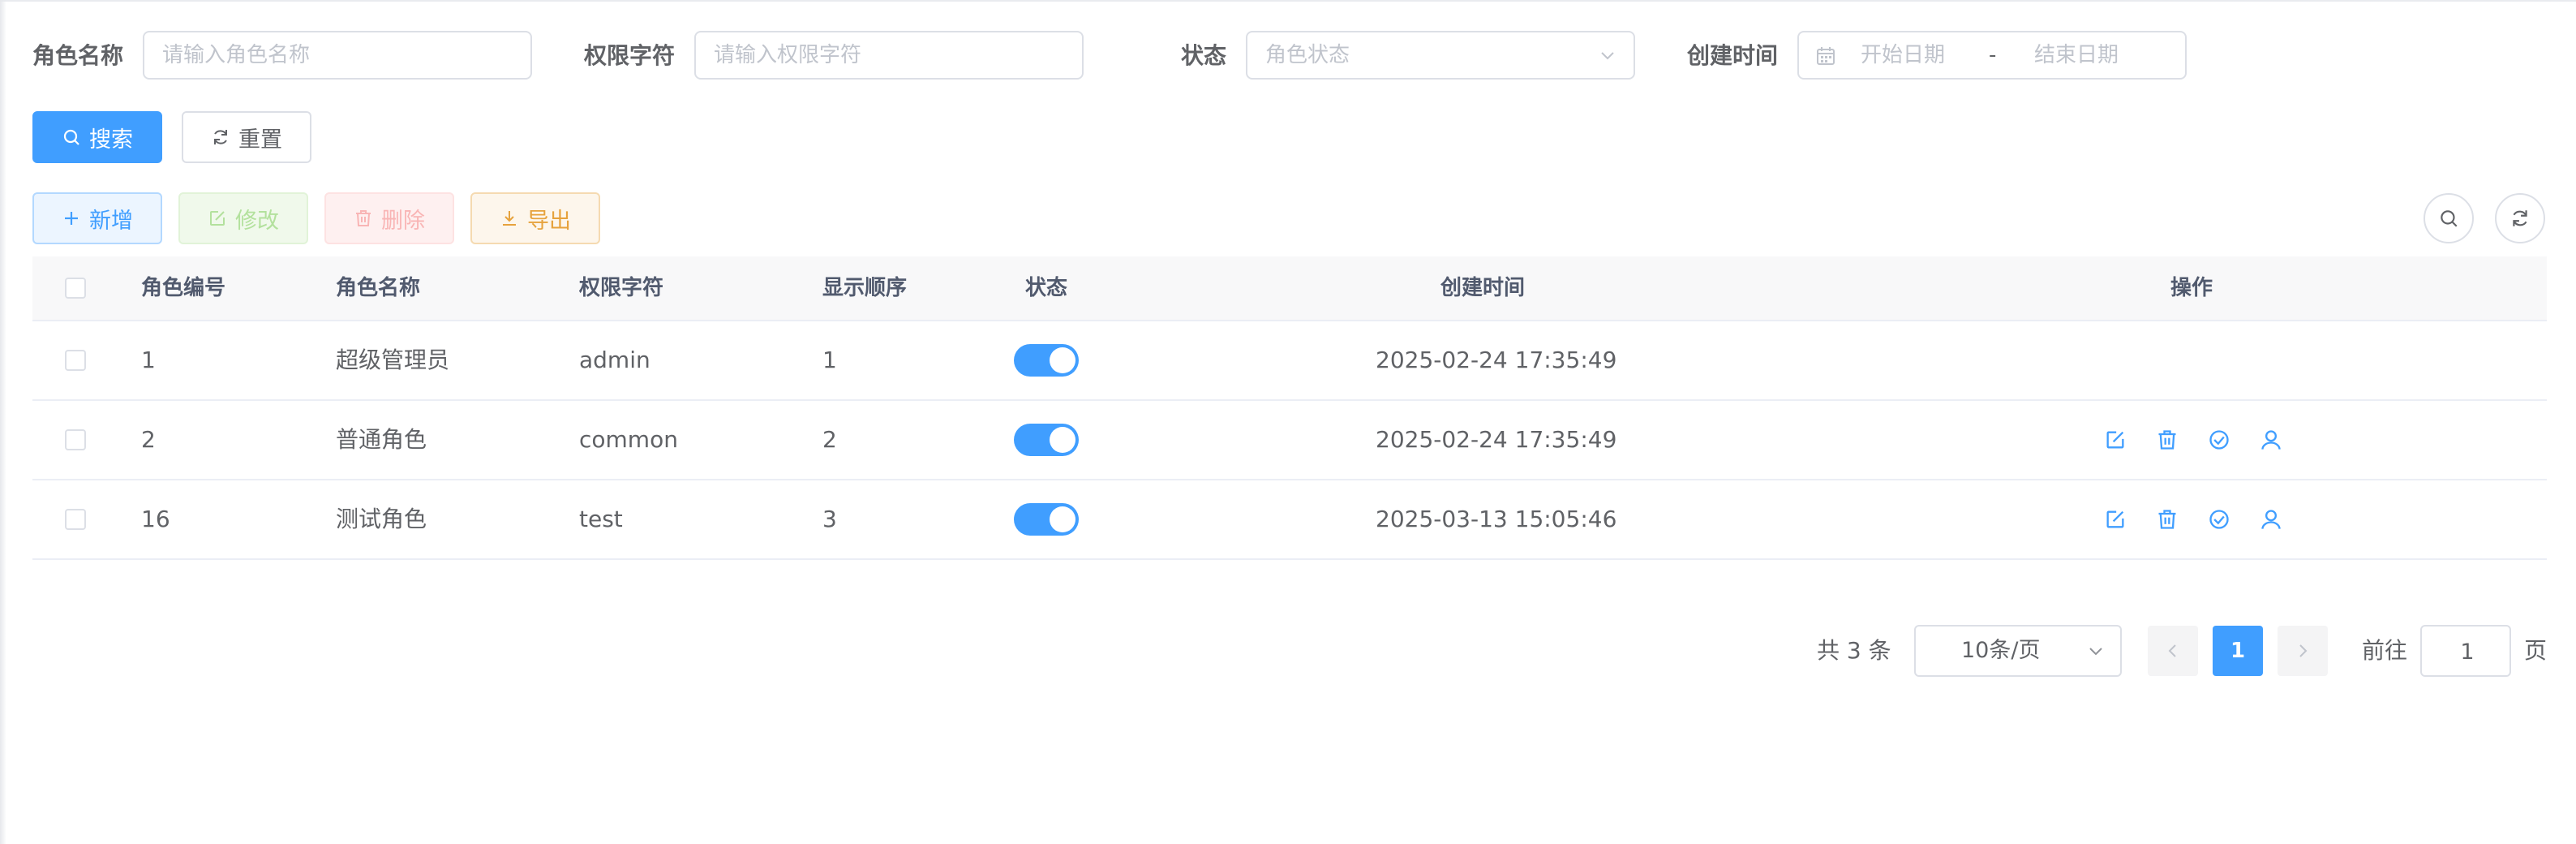  What do you see at coordinates (111, 140) in the screenshot?
I see `search-button-label: 搜索` at bounding box center [111, 140].